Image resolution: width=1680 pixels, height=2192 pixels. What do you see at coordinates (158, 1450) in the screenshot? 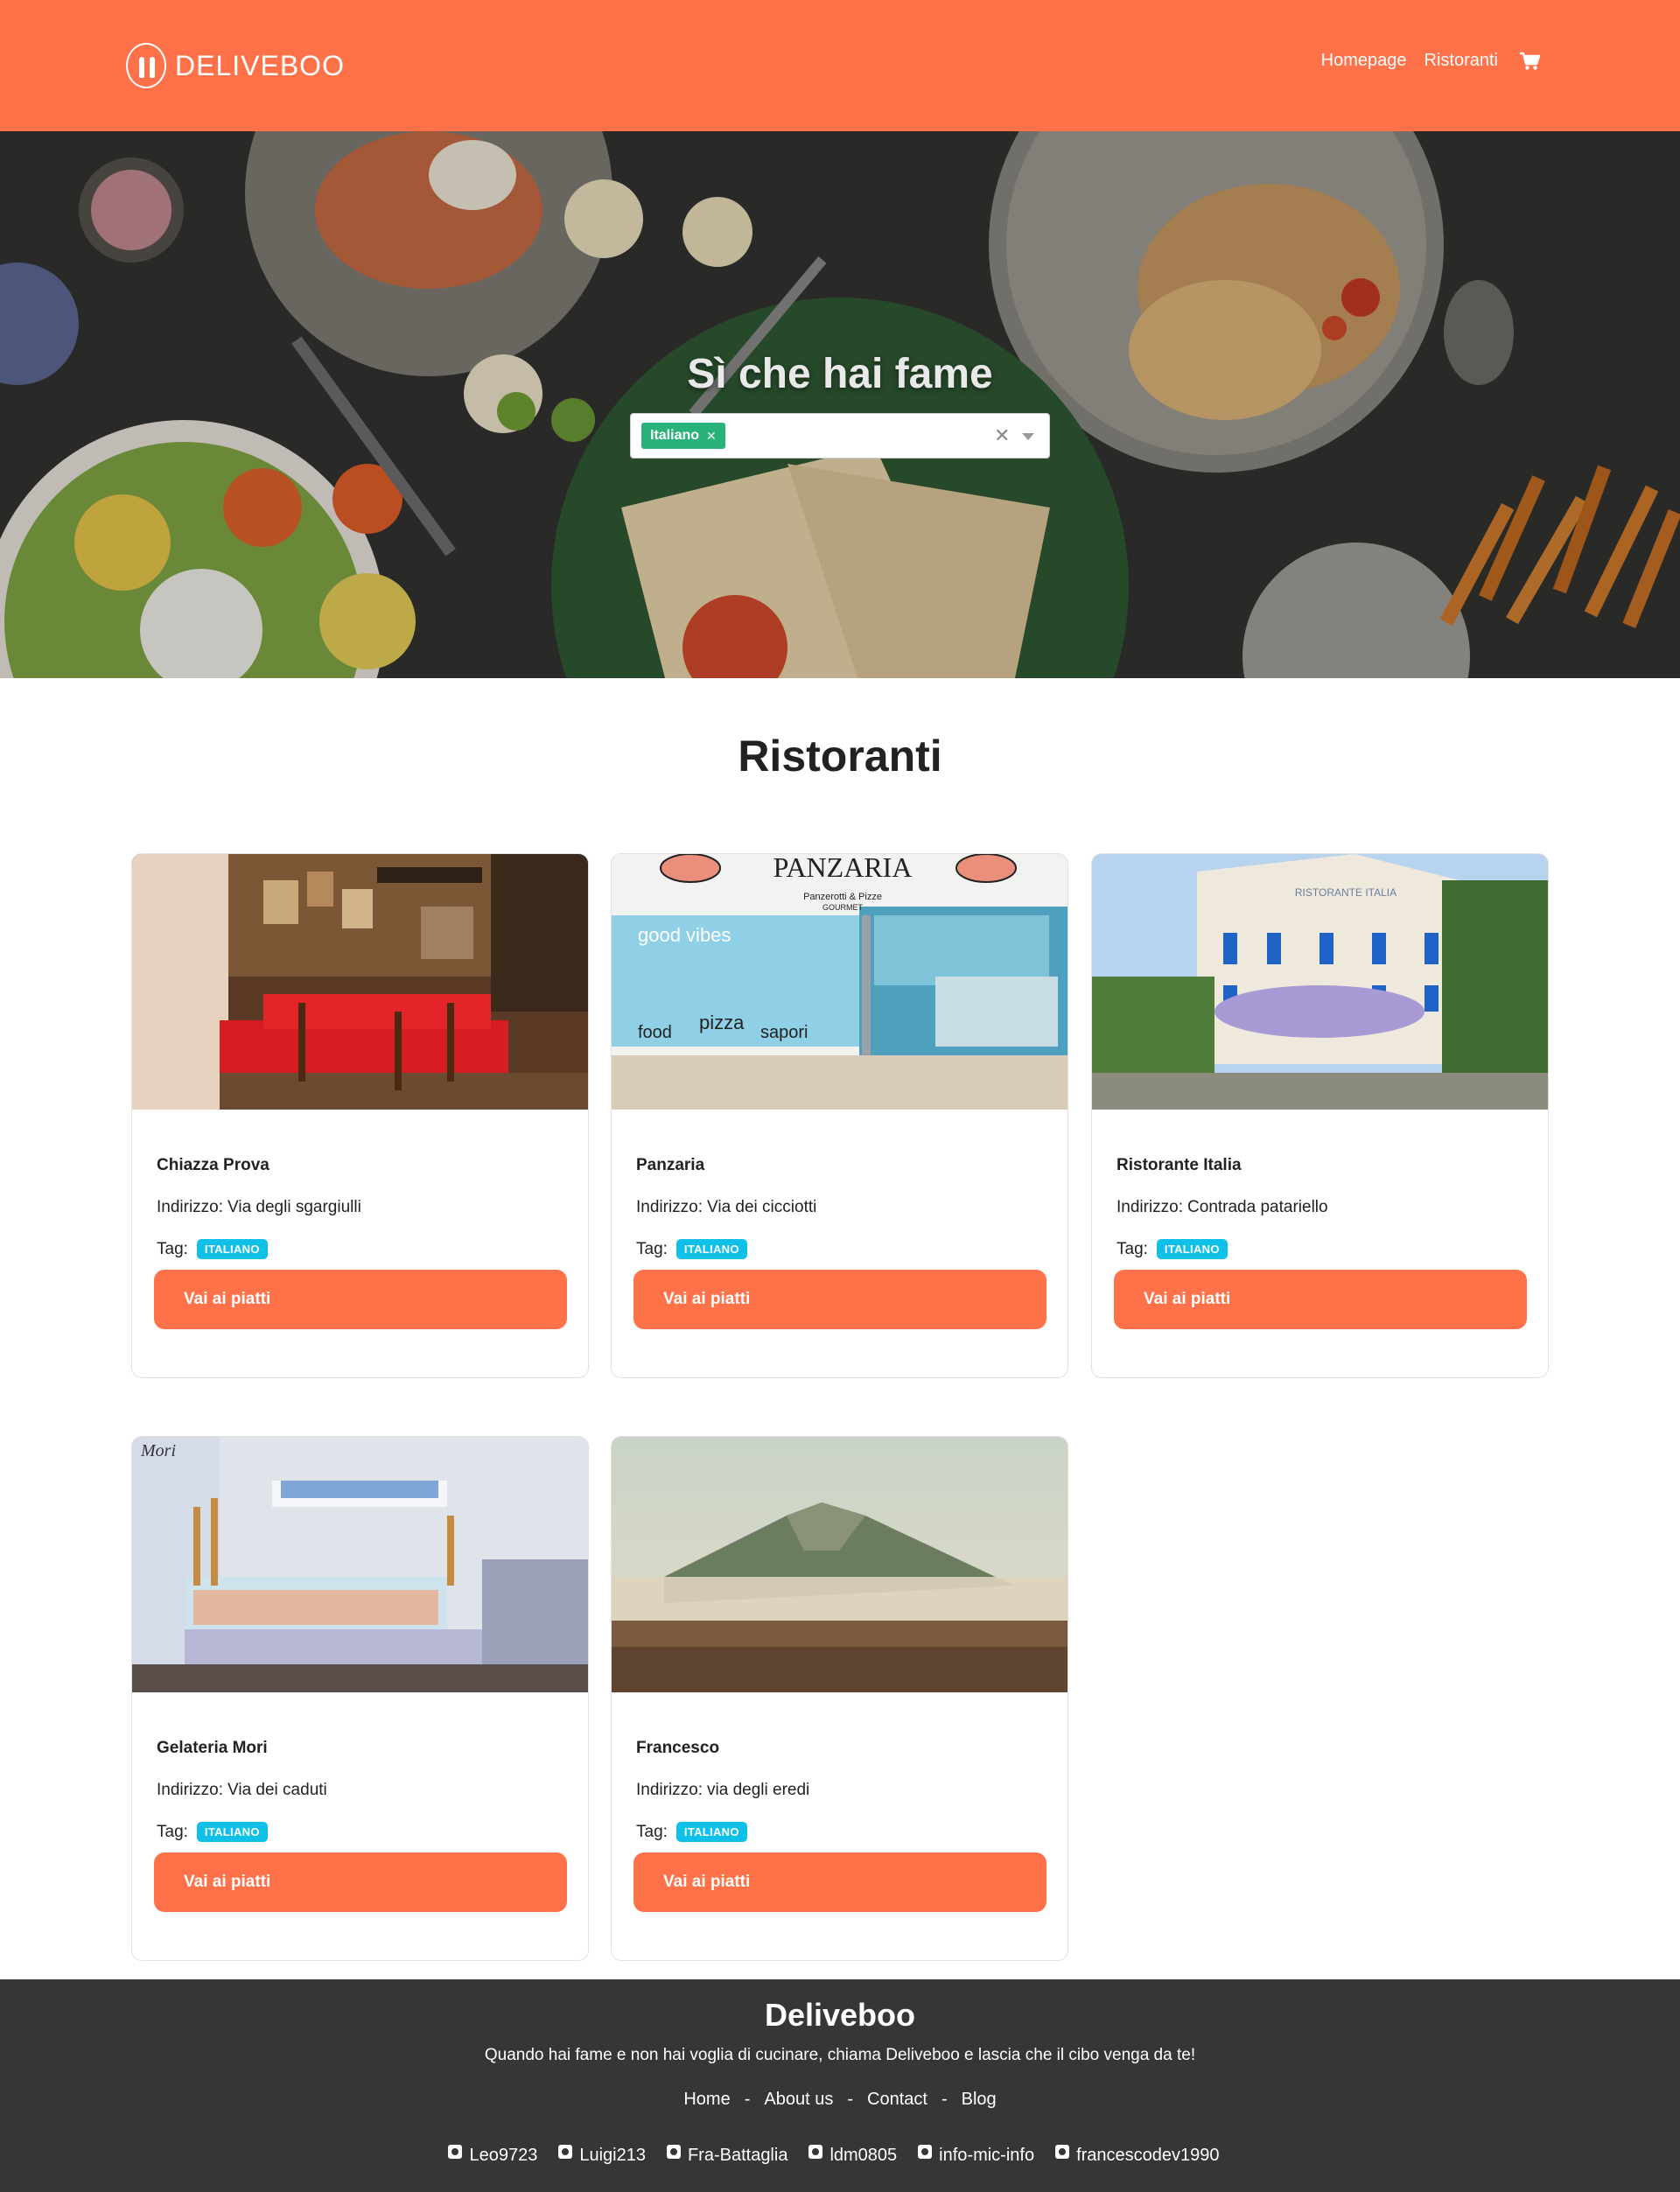
I see `svg-text: Mori` at bounding box center [158, 1450].